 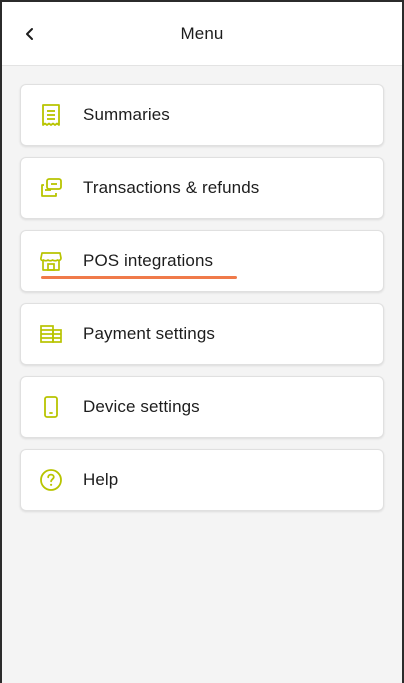 I want to click on page-title: Menu, so click(x=202, y=33).